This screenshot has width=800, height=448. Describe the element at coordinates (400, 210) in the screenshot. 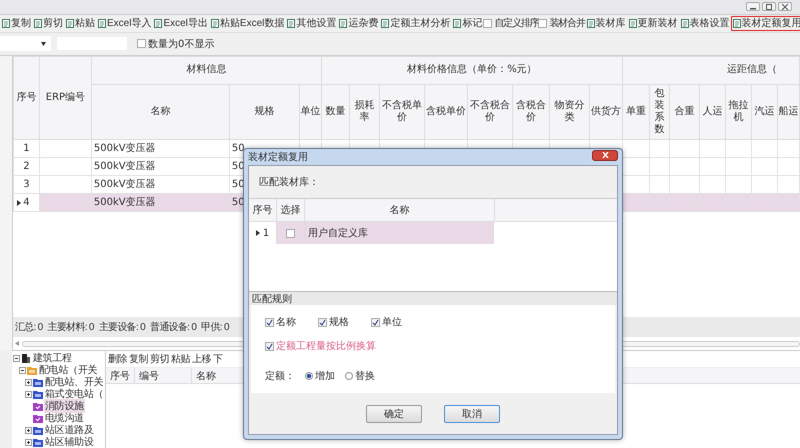

I see `column-header: 名称` at that location.